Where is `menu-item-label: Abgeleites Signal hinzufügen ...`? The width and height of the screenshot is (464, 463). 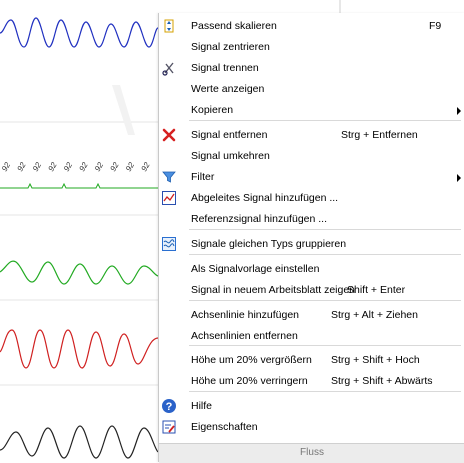
menu-item-label: Abgeleites Signal hinzufügen ... is located at coordinates (265, 198).